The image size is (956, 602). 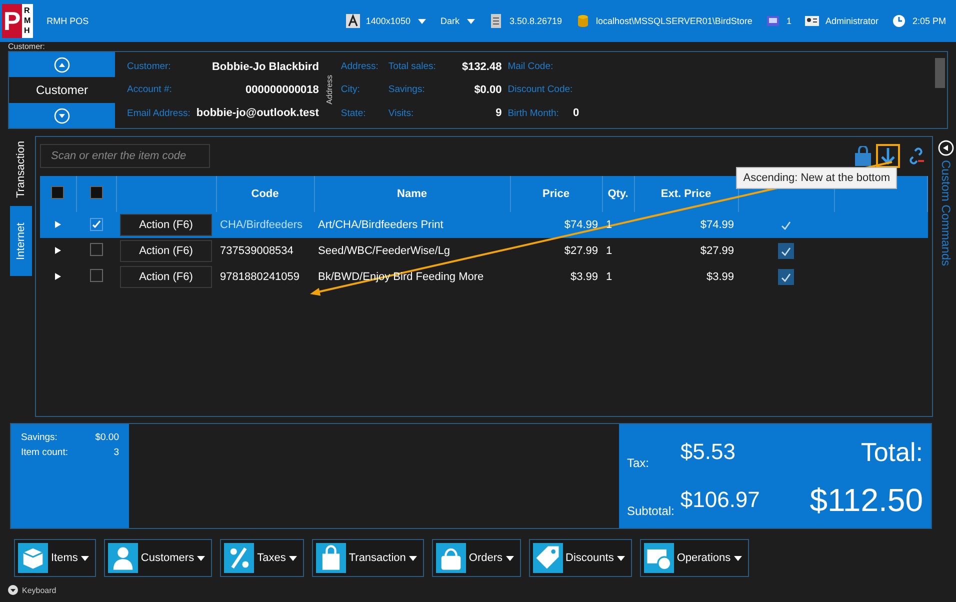 I want to click on field-label: City:, so click(x=350, y=90).